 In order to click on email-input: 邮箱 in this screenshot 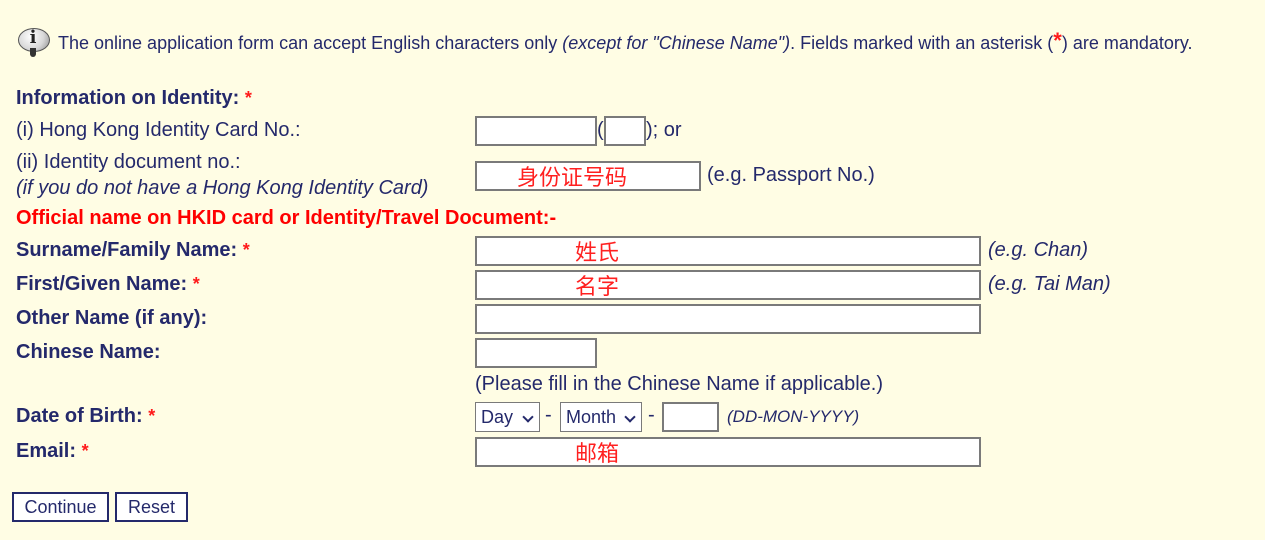, I will do `click(728, 452)`.